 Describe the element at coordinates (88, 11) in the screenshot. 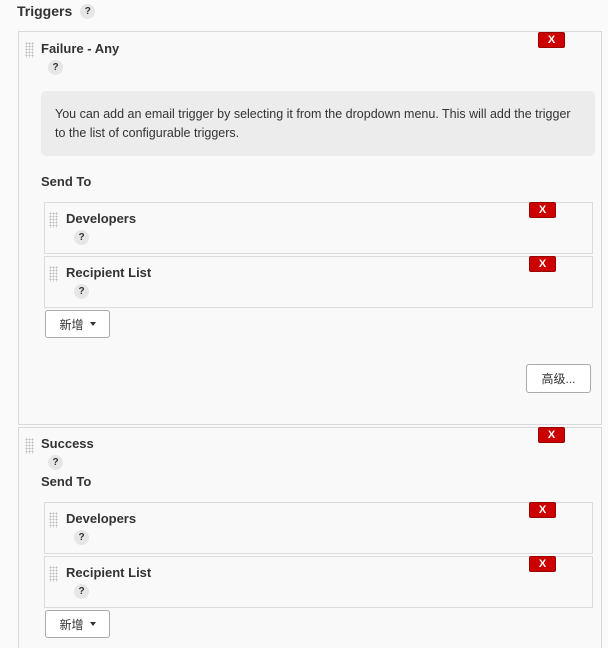

I see `triggers-help-icon: ?` at that location.